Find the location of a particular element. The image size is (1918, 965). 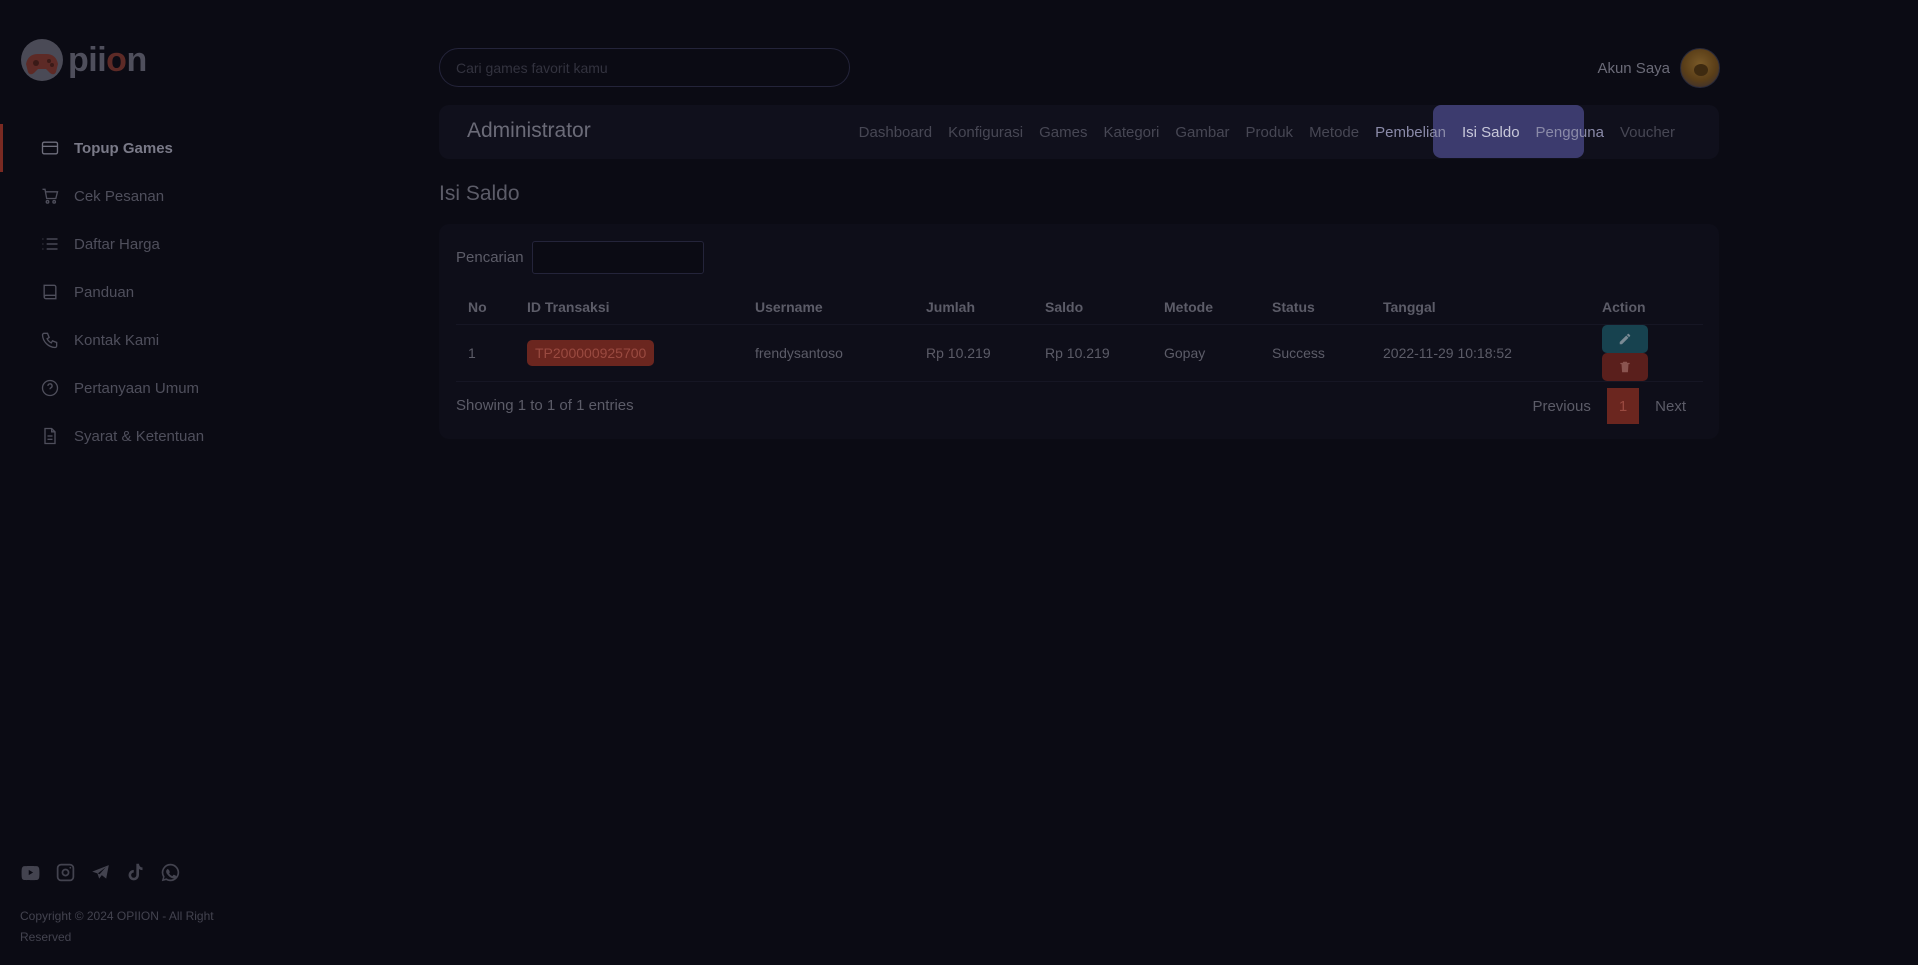

logo: piion is located at coordinates (83, 60).